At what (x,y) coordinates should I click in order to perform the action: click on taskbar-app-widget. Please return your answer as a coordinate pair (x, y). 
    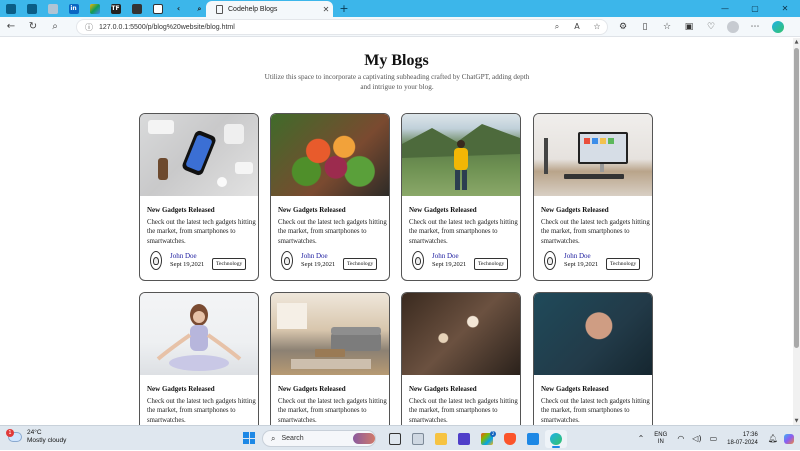
    Looking at the image, I should click on (418, 439).